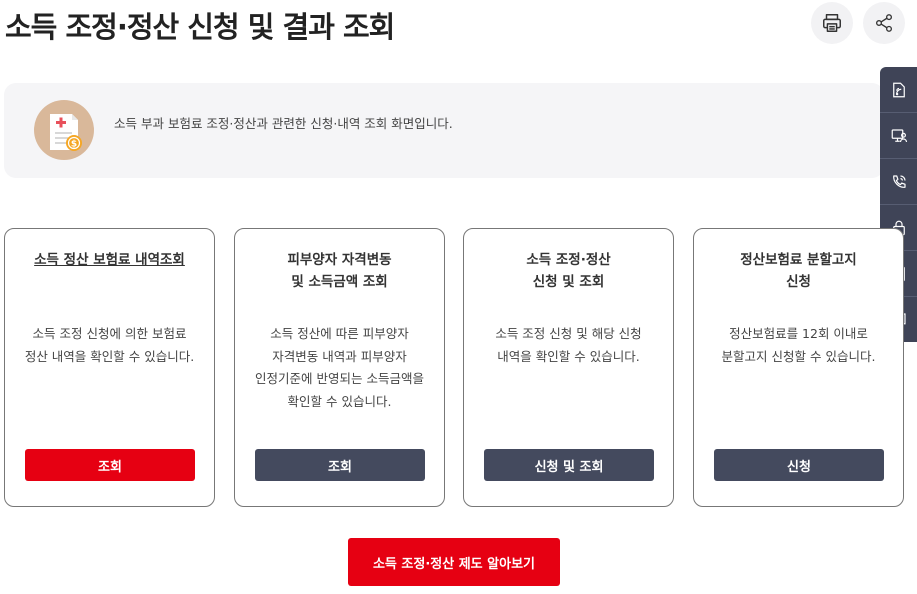 This screenshot has height=594, width=917. I want to click on side-menu-item-monitor-person, so click(898, 136).